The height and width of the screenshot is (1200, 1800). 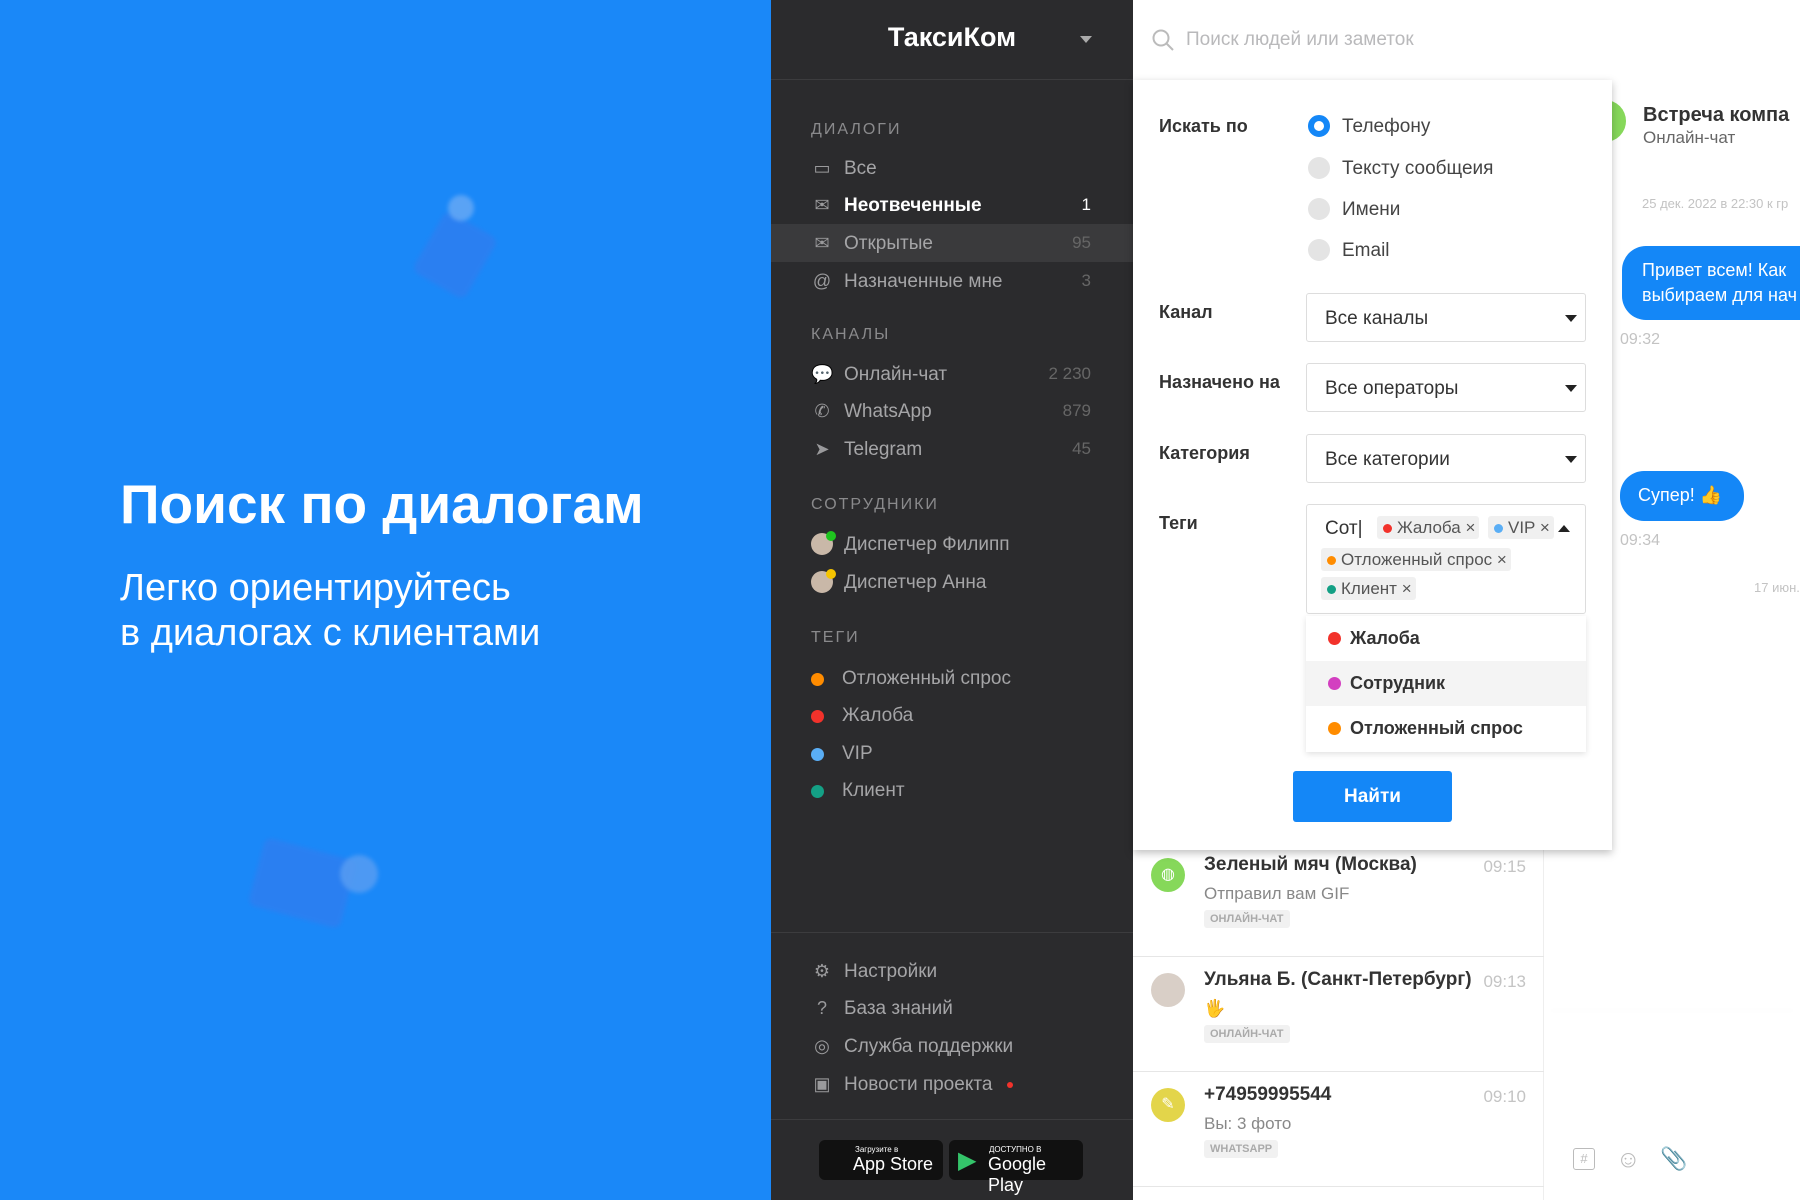 What do you see at coordinates (888, 411) in the screenshot?
I see `item-label: WhatsApp` at bounding box center [888, 411].